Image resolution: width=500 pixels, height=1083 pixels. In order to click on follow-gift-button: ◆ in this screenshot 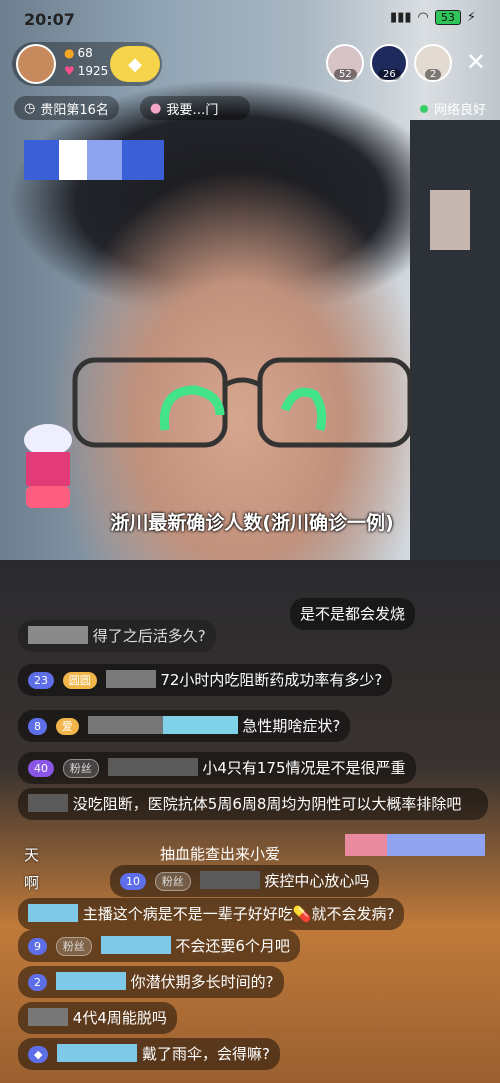, I will do `click(135, 64)`.